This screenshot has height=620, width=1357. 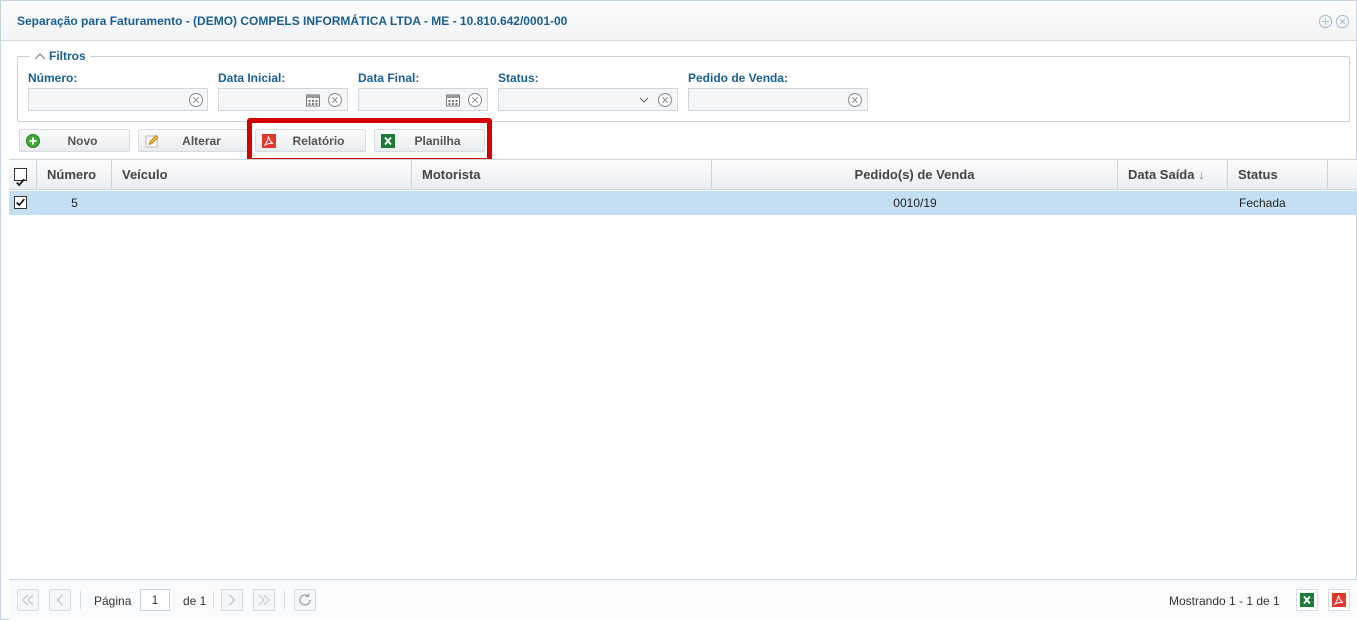 What do you see at coordinates (588, 99) in the screenshot?
I see `status-select` at bounding box center [588, 99].